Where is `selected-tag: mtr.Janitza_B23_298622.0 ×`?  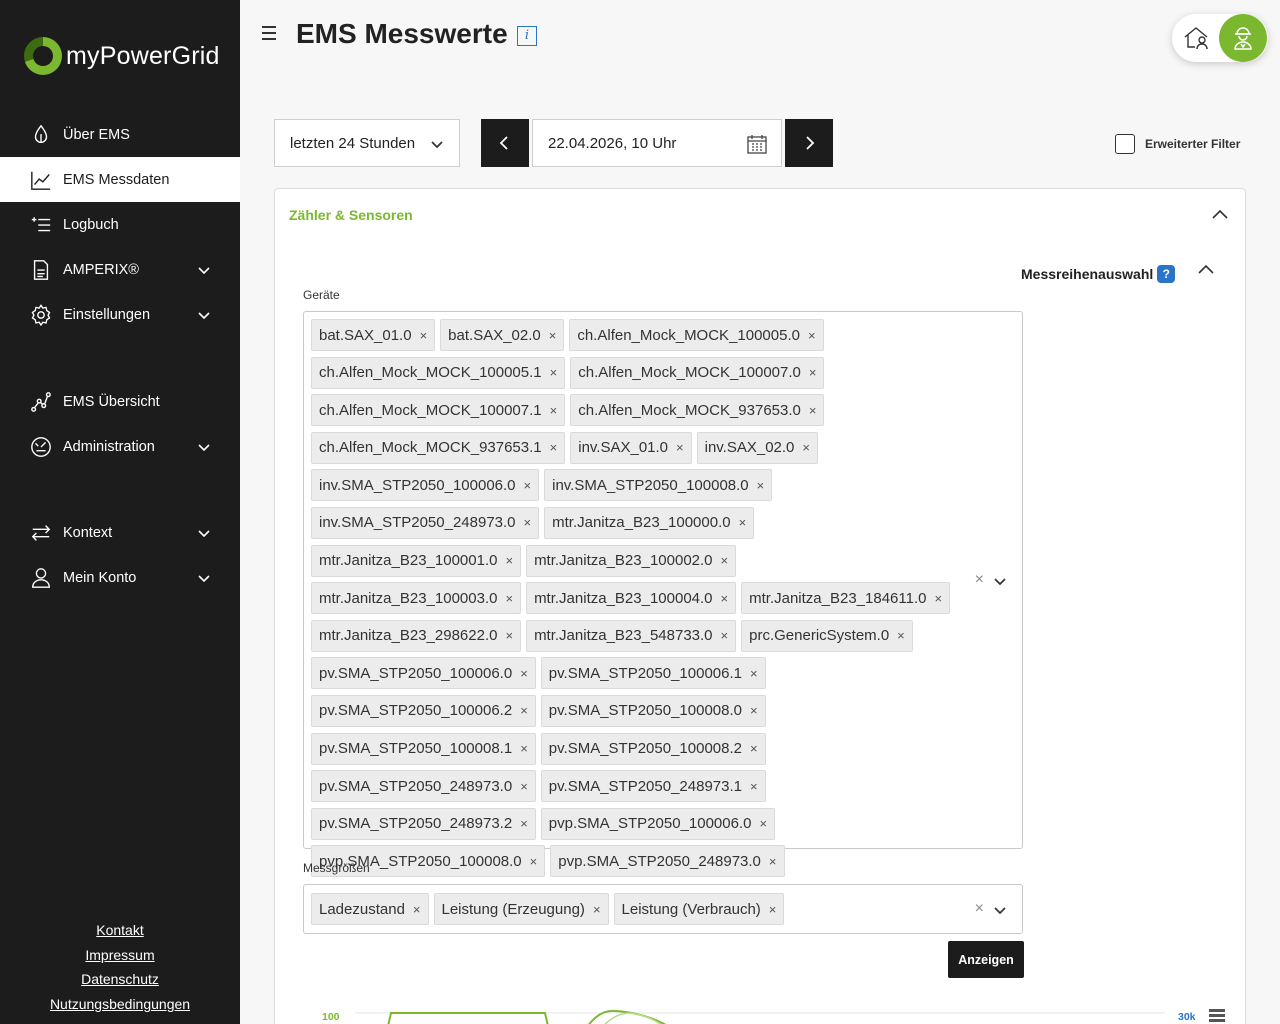
selected-tag: mtr.Janitza_B23_298622.0 × is located at coordinates (416, 635).